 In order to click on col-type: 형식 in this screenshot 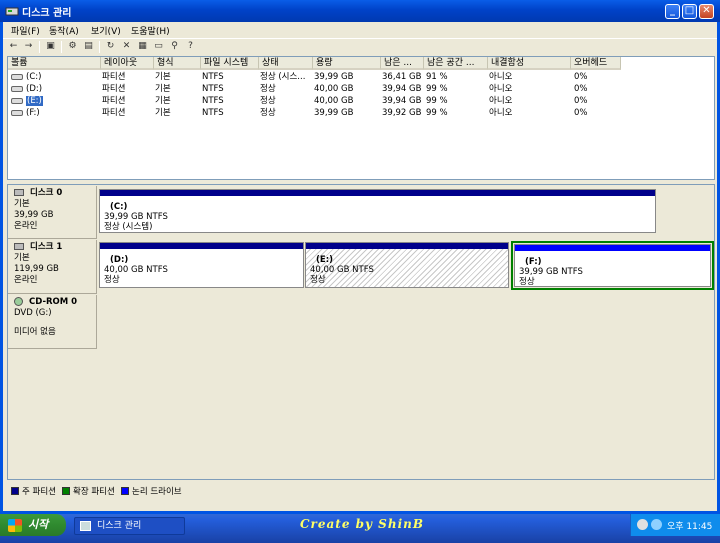, I will do `click(177, 63)`.